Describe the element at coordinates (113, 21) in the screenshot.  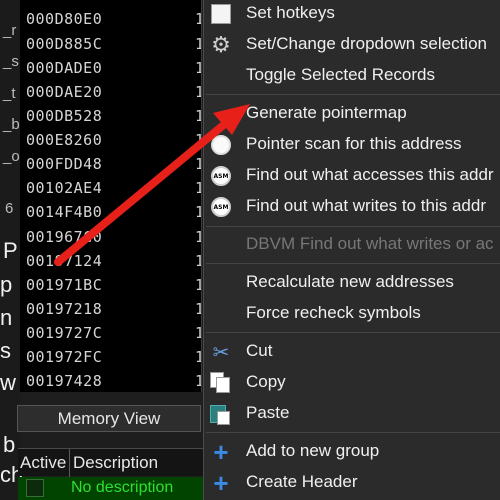
I see `list-item: 000D80E01` at that location.